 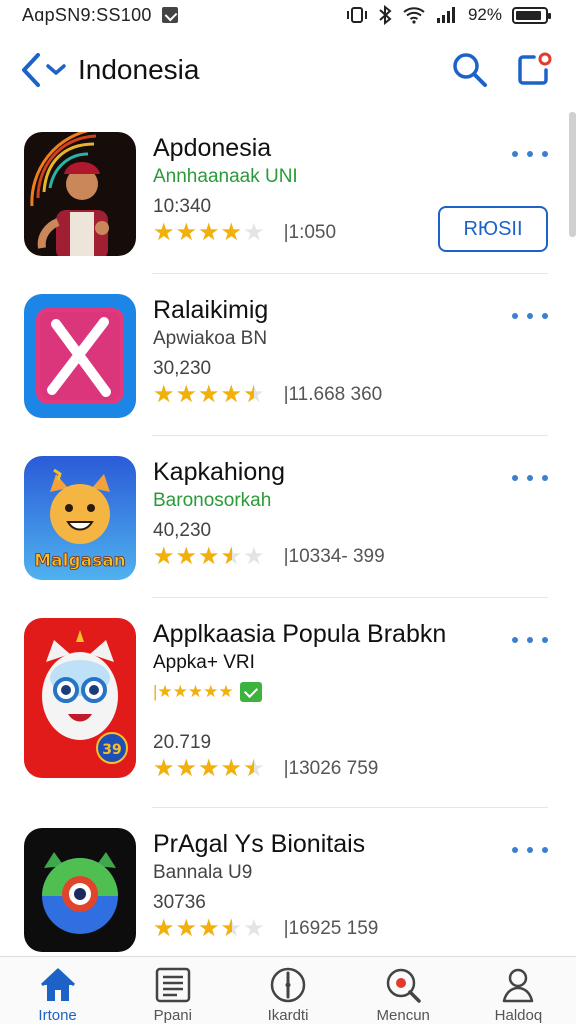 I want to click on status-bar: AɑpSN9:SS100 92%, so click(x=288, y=15).